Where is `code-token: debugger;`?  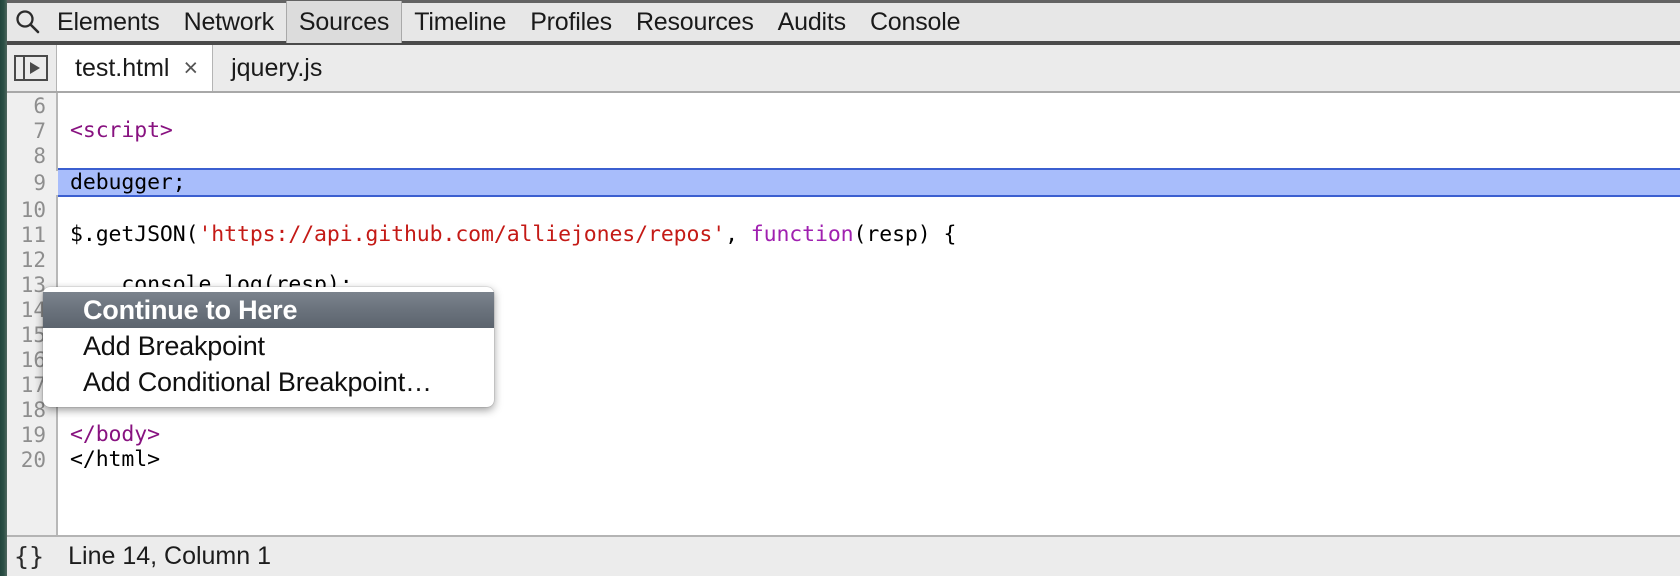
code-token: debugger; is located at coordinates (128, 182).